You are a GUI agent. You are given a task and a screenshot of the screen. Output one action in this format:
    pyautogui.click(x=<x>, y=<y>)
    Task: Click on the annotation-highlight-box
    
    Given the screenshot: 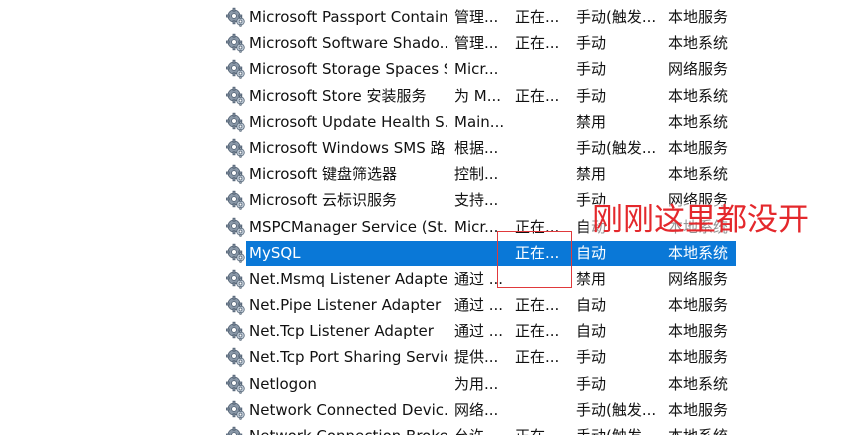 What is the action you would take?
    pyautogui.click(x=534, y=259)
    